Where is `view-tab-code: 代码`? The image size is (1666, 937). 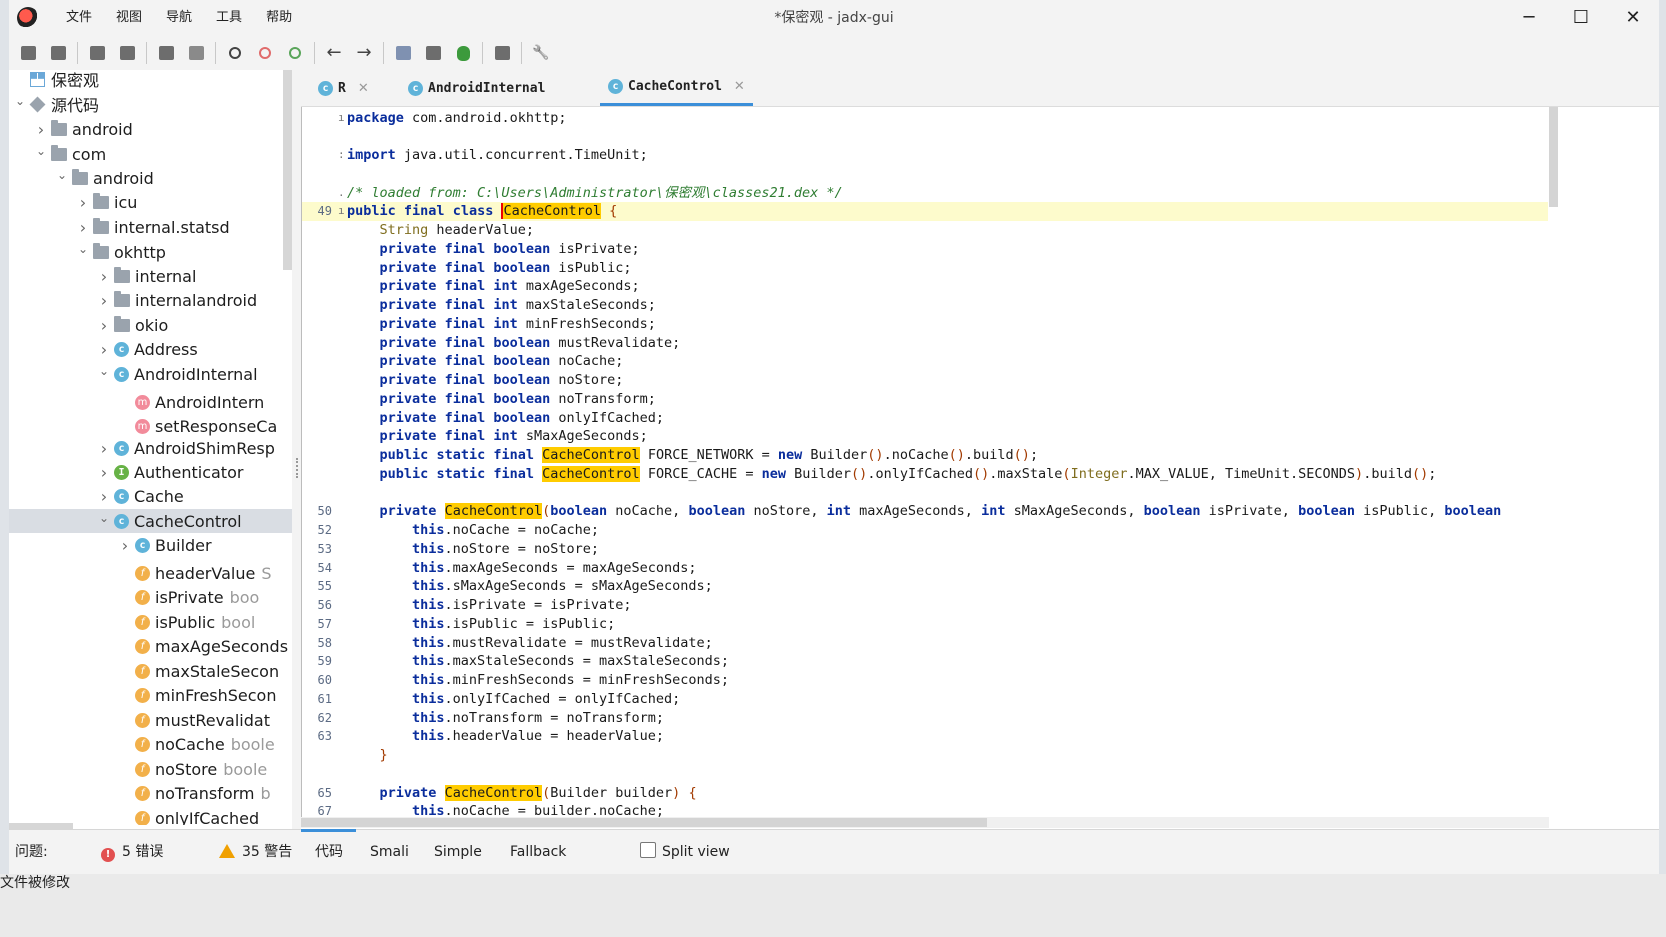 view-tab-code: 代码 is located at coordinates (329, 852).